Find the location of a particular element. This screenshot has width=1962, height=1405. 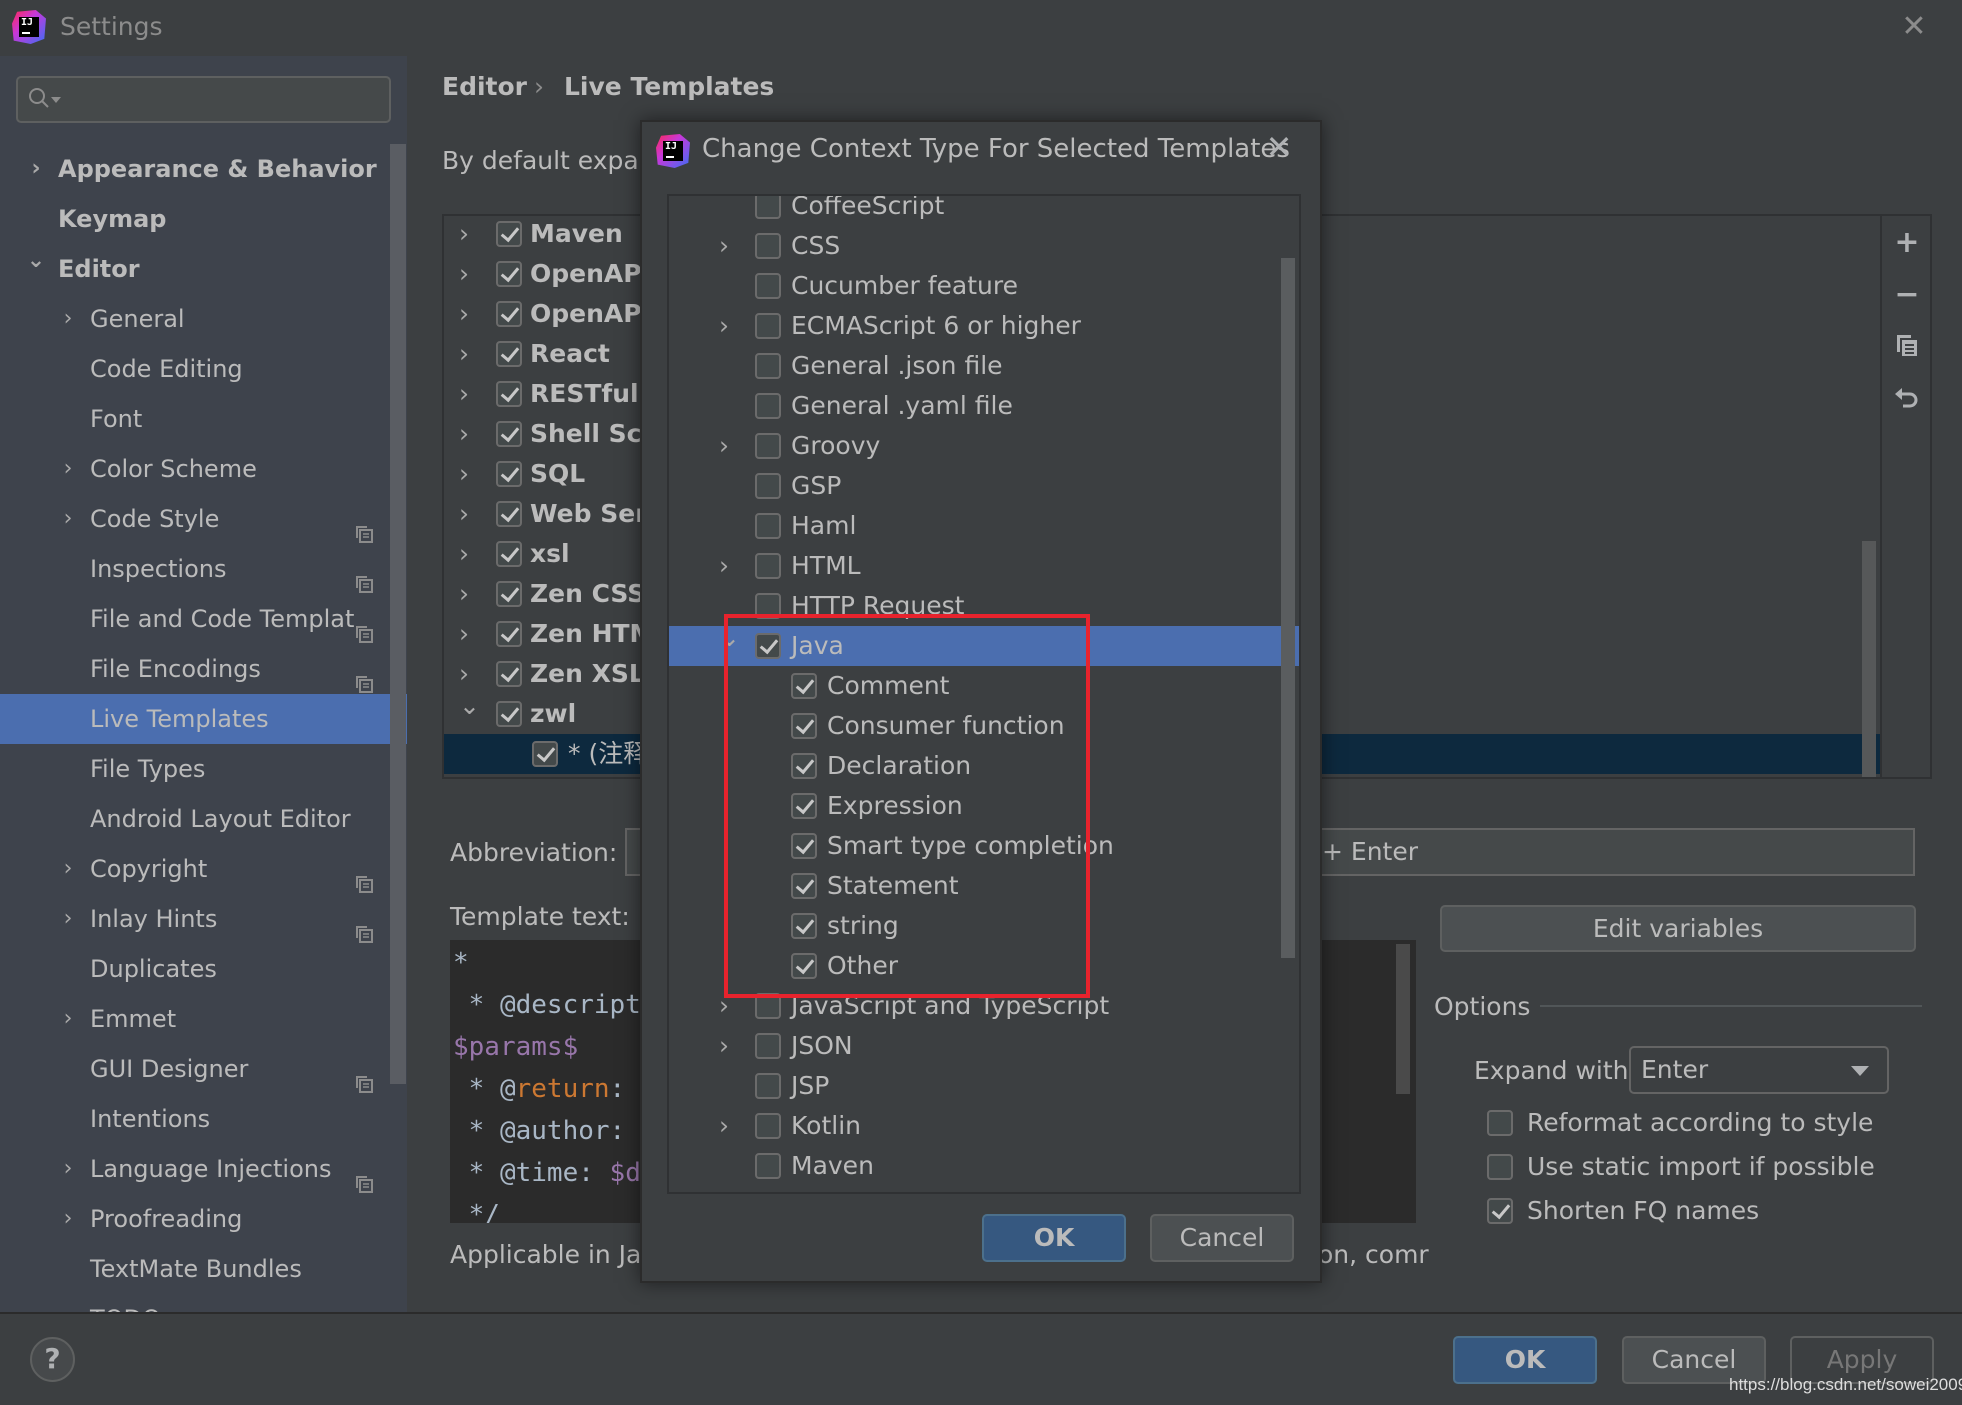

chevron-down-icon: ⌄ is located at coordinates (36, 261).